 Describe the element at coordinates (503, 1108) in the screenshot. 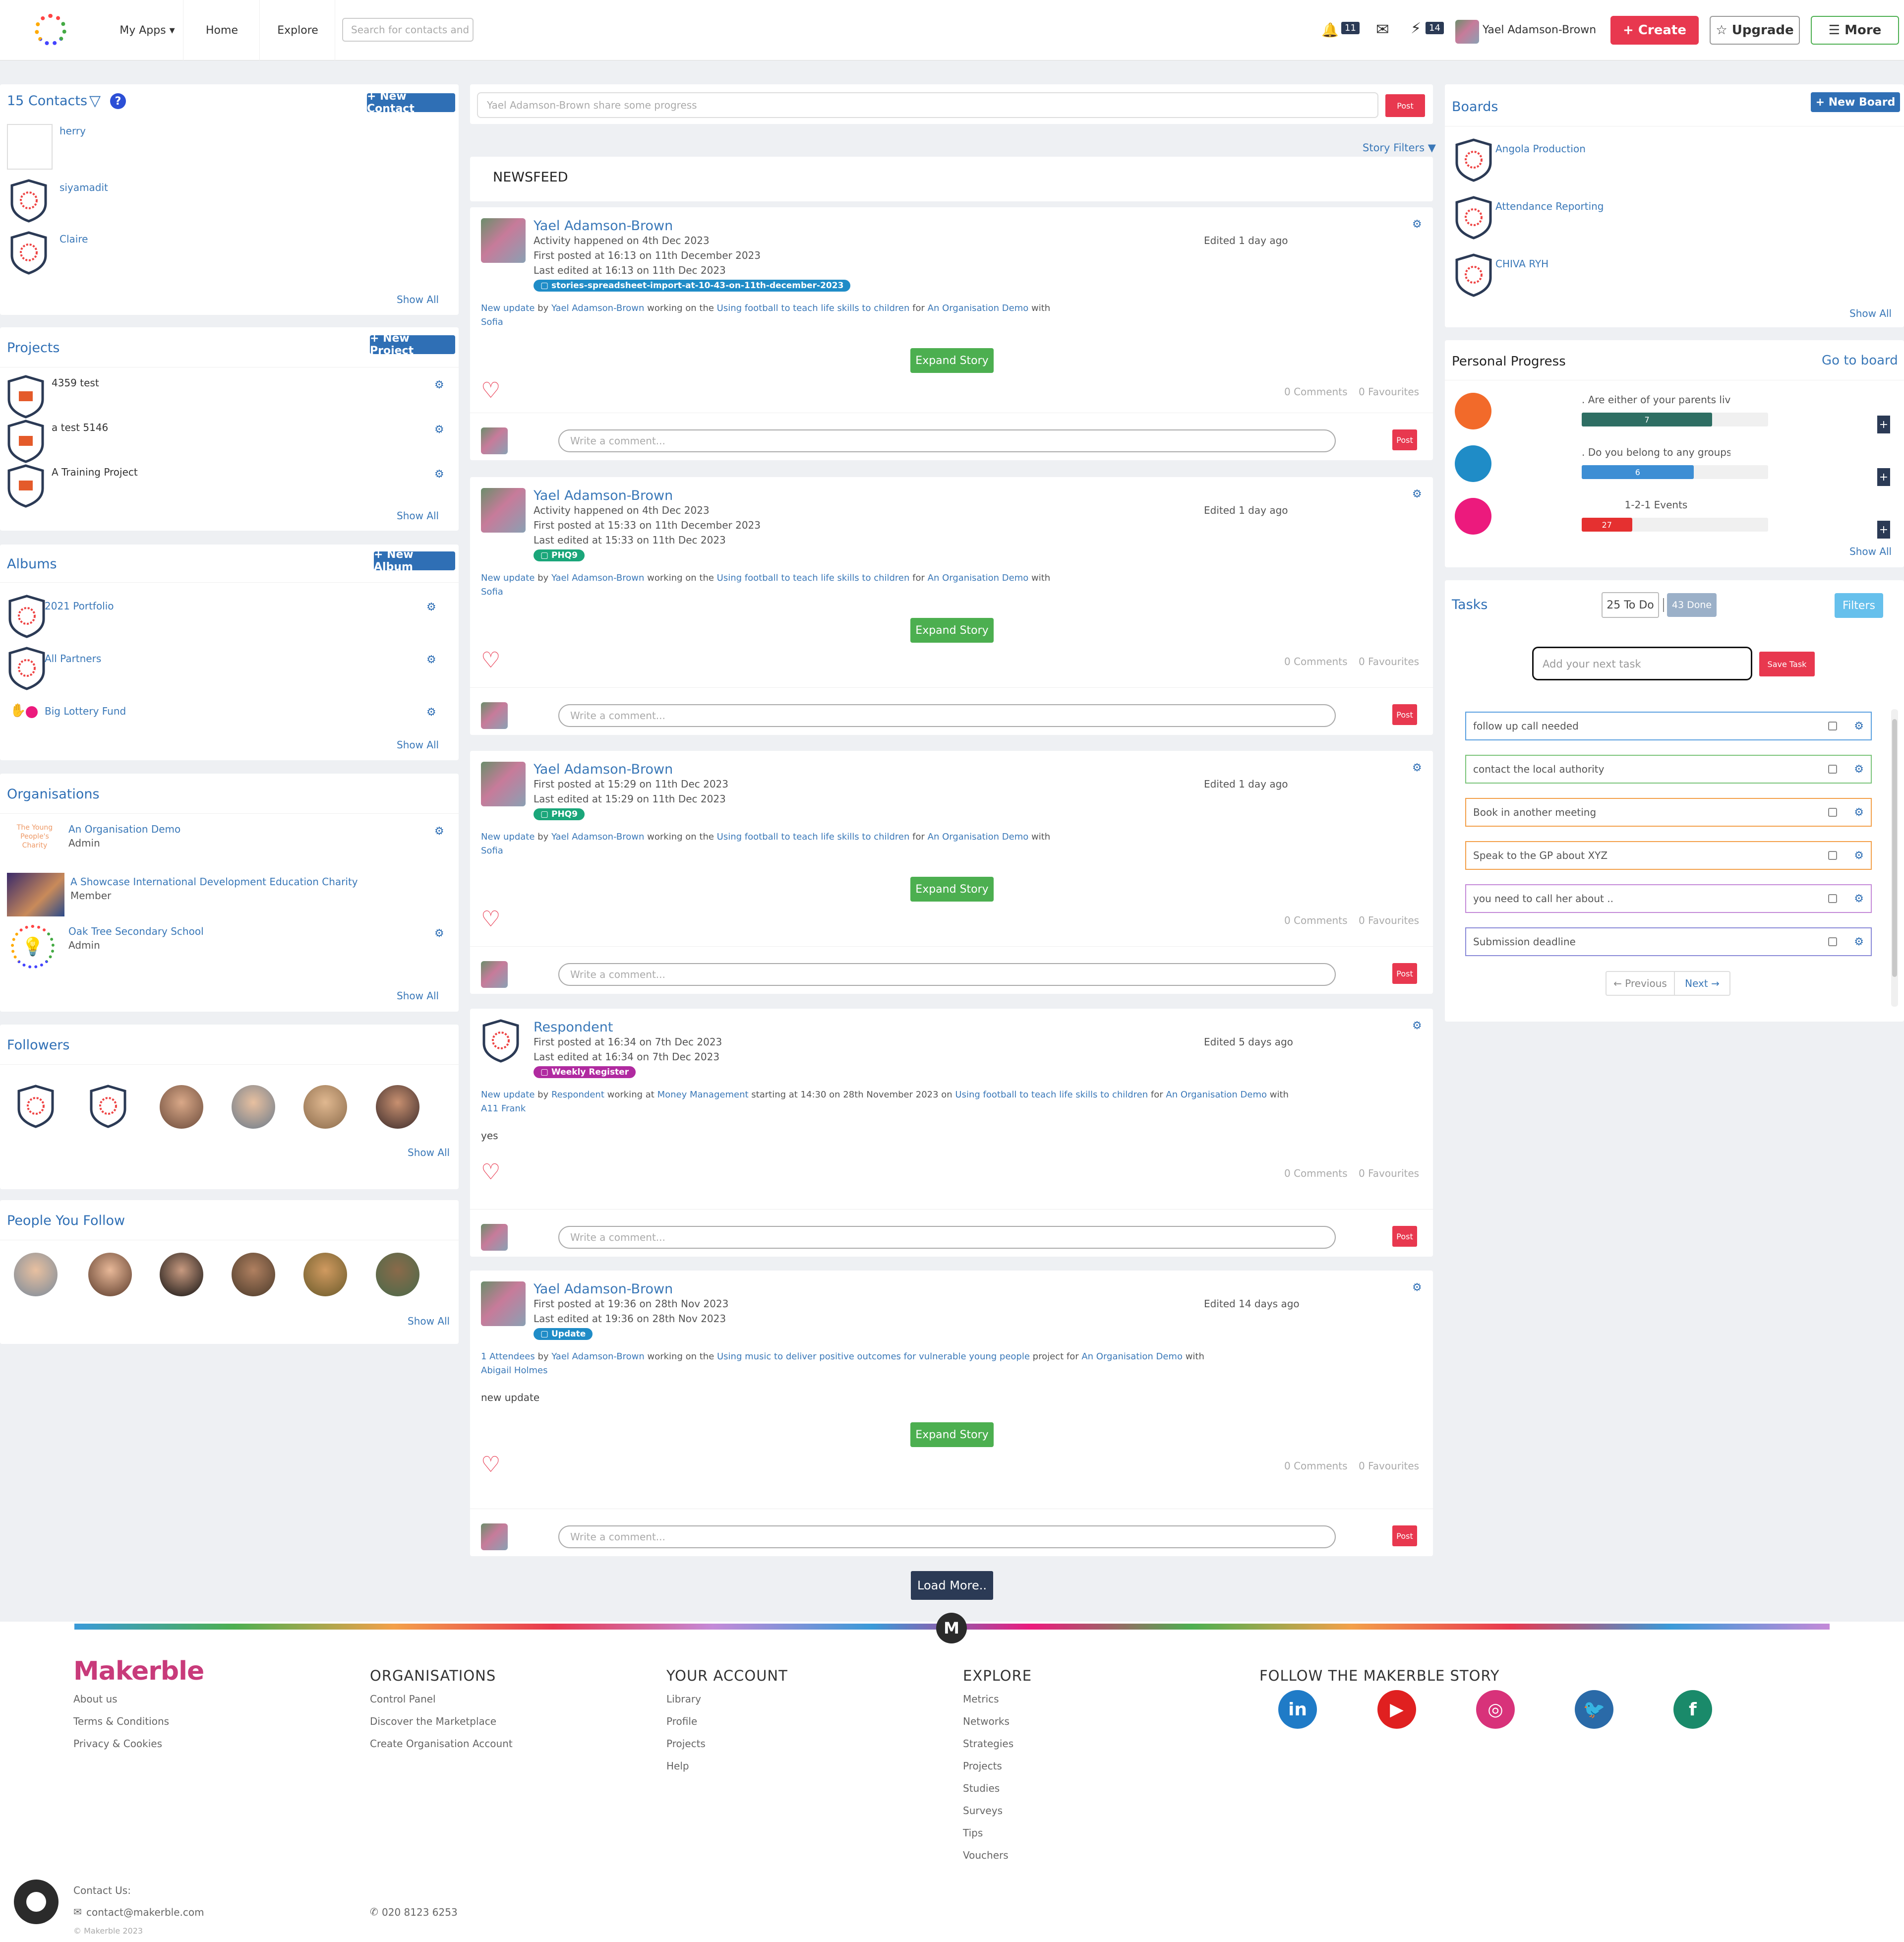

I see `description-link: A11 Frank` at that location.